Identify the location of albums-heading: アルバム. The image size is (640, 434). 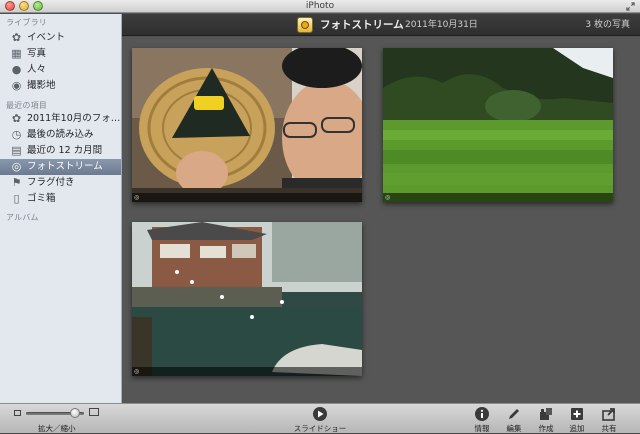
(22, 217).